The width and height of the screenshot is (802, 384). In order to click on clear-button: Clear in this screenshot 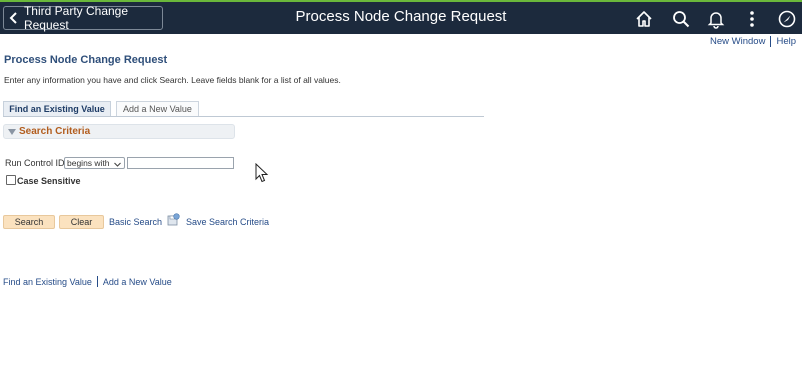, I will do `click(81, 222)`.